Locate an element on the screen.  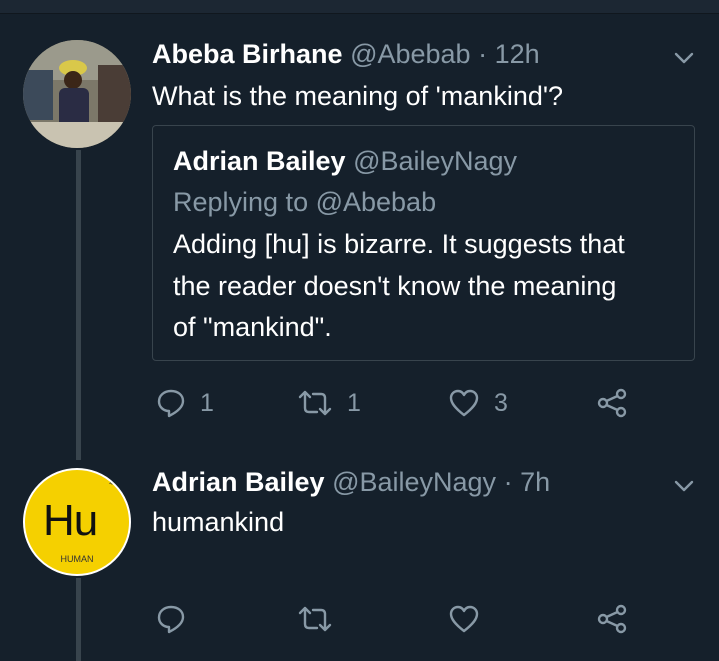
author-name: Adrian Bailey is located at coordinates (238, 482).